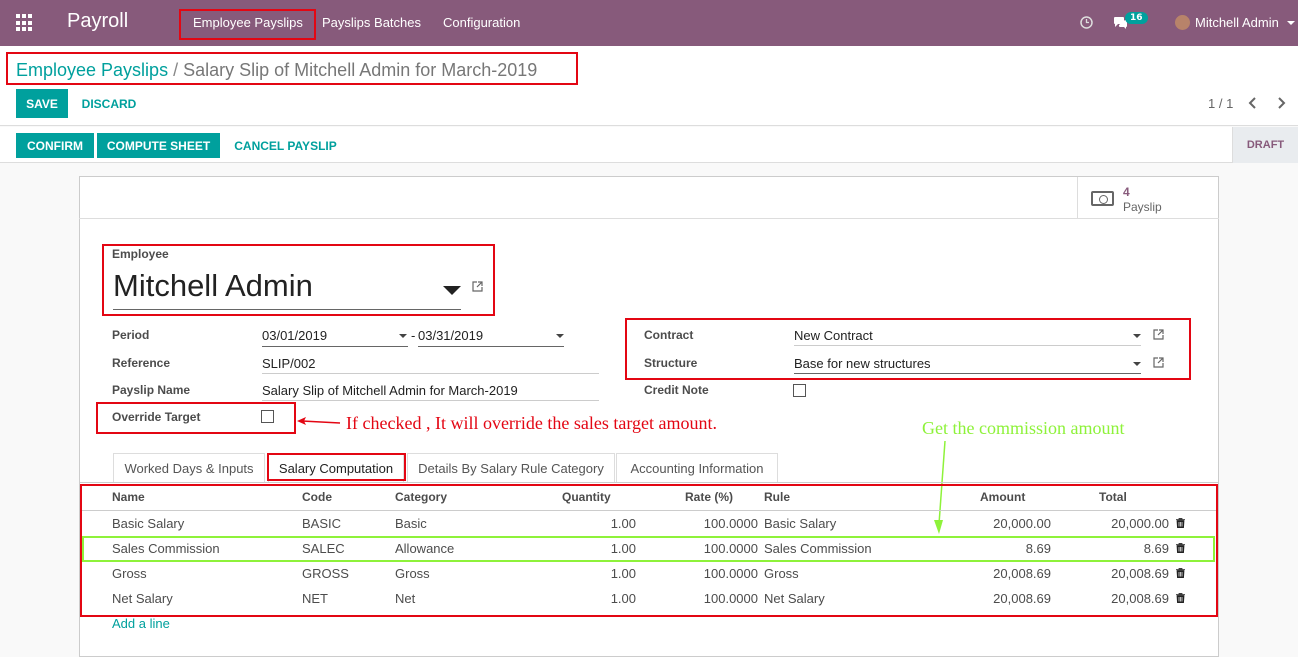 This screenshot has width=1298, height=657. Describe the element at coordinates (289, 363) in the screenshot. I see `reference-field: SLIP/002` at that location.